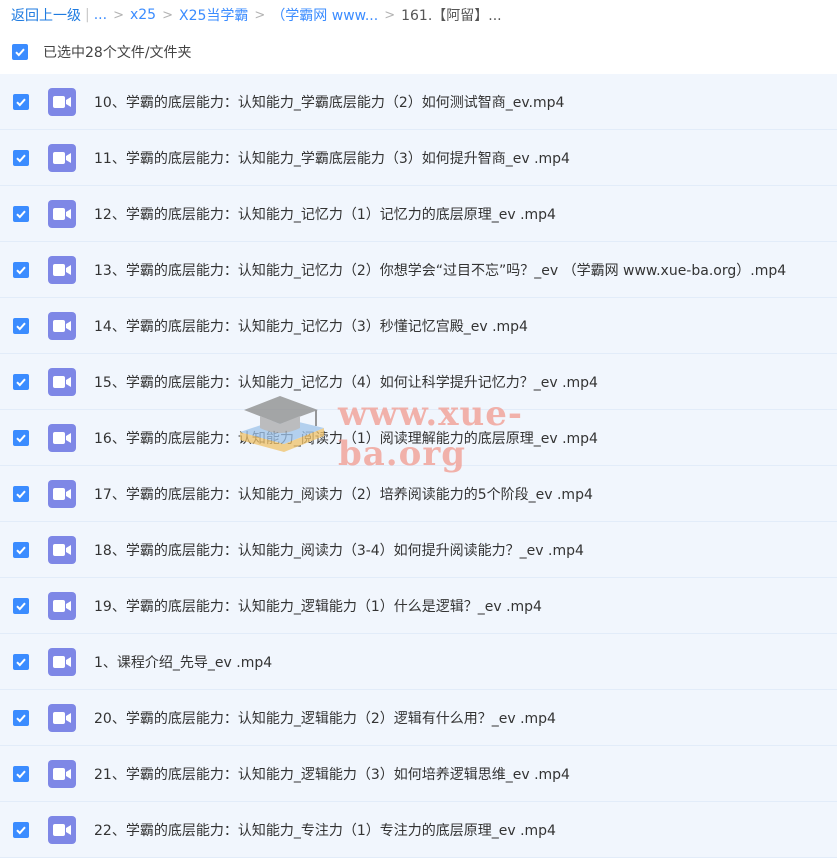 Image resolution: width=837 pixels, height=858 pixels. What do you see at coordinates (418, 662) in the screenshot?
I see `file-row: 1、课程介绍_先导_ev .mp4` at bounding box center [418, 662].